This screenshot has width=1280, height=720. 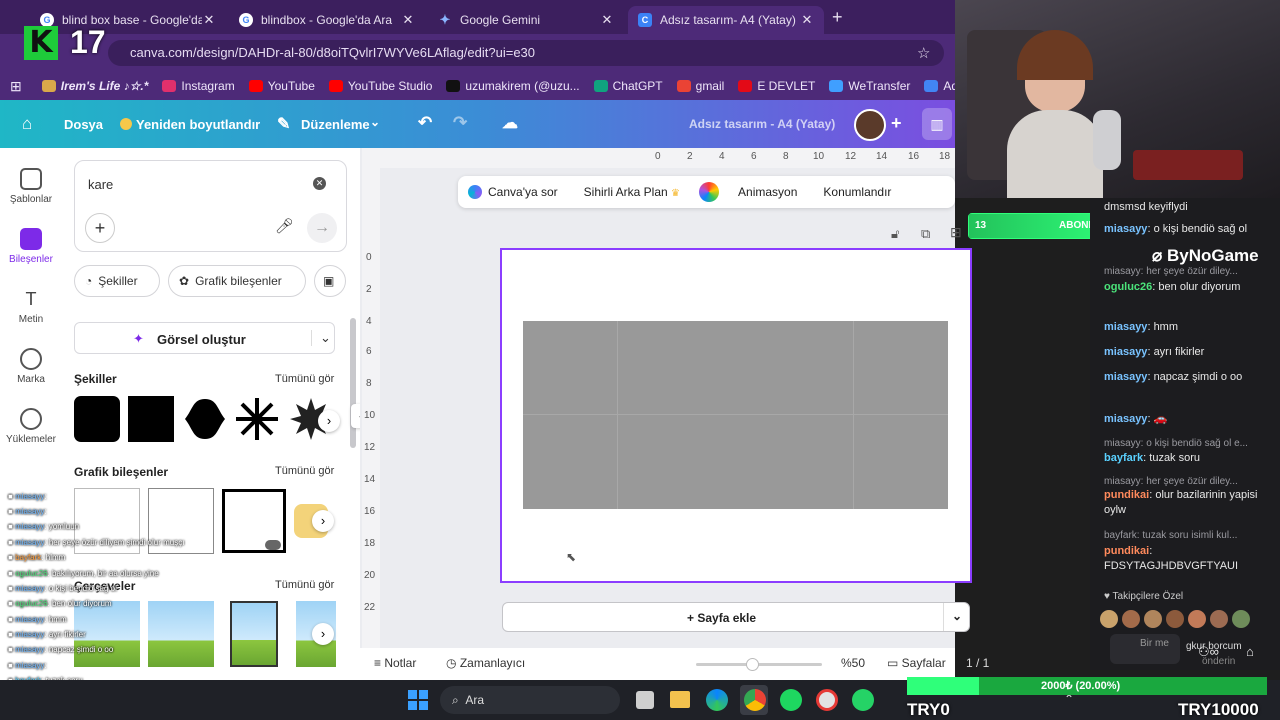 What do you see at coordinates (755, 700) in the screenshot?
I see `chrome-icon` at bounding box center [755, 700].